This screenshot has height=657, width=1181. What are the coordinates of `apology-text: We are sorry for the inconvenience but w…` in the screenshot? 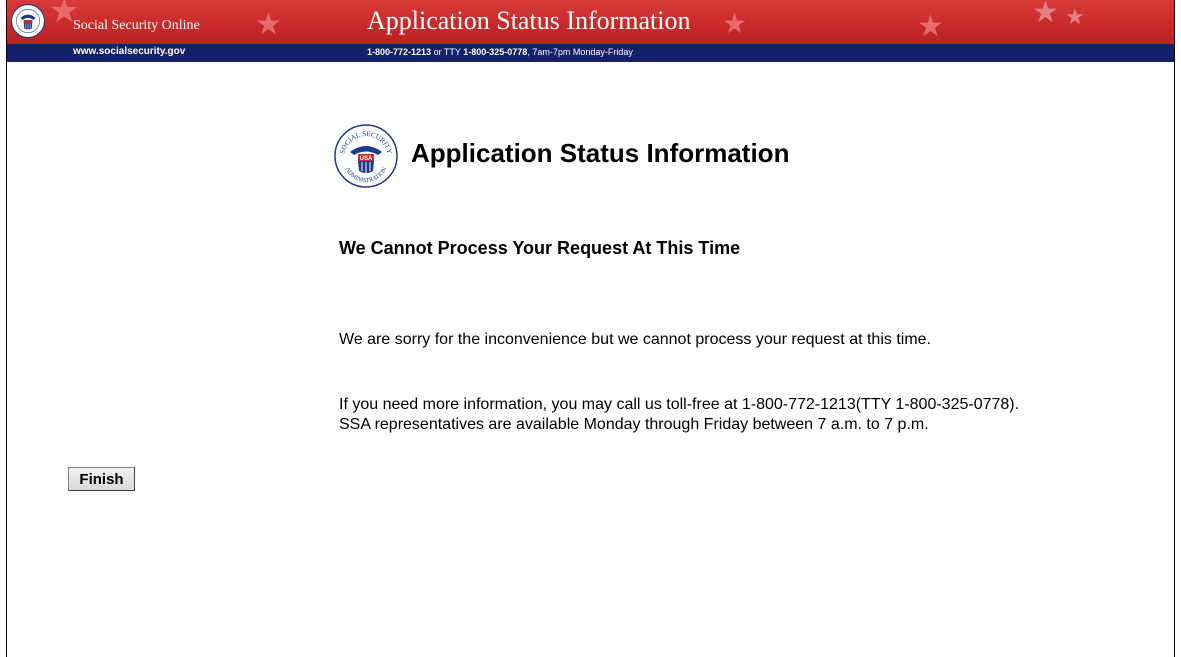 It's located at (635, 339).